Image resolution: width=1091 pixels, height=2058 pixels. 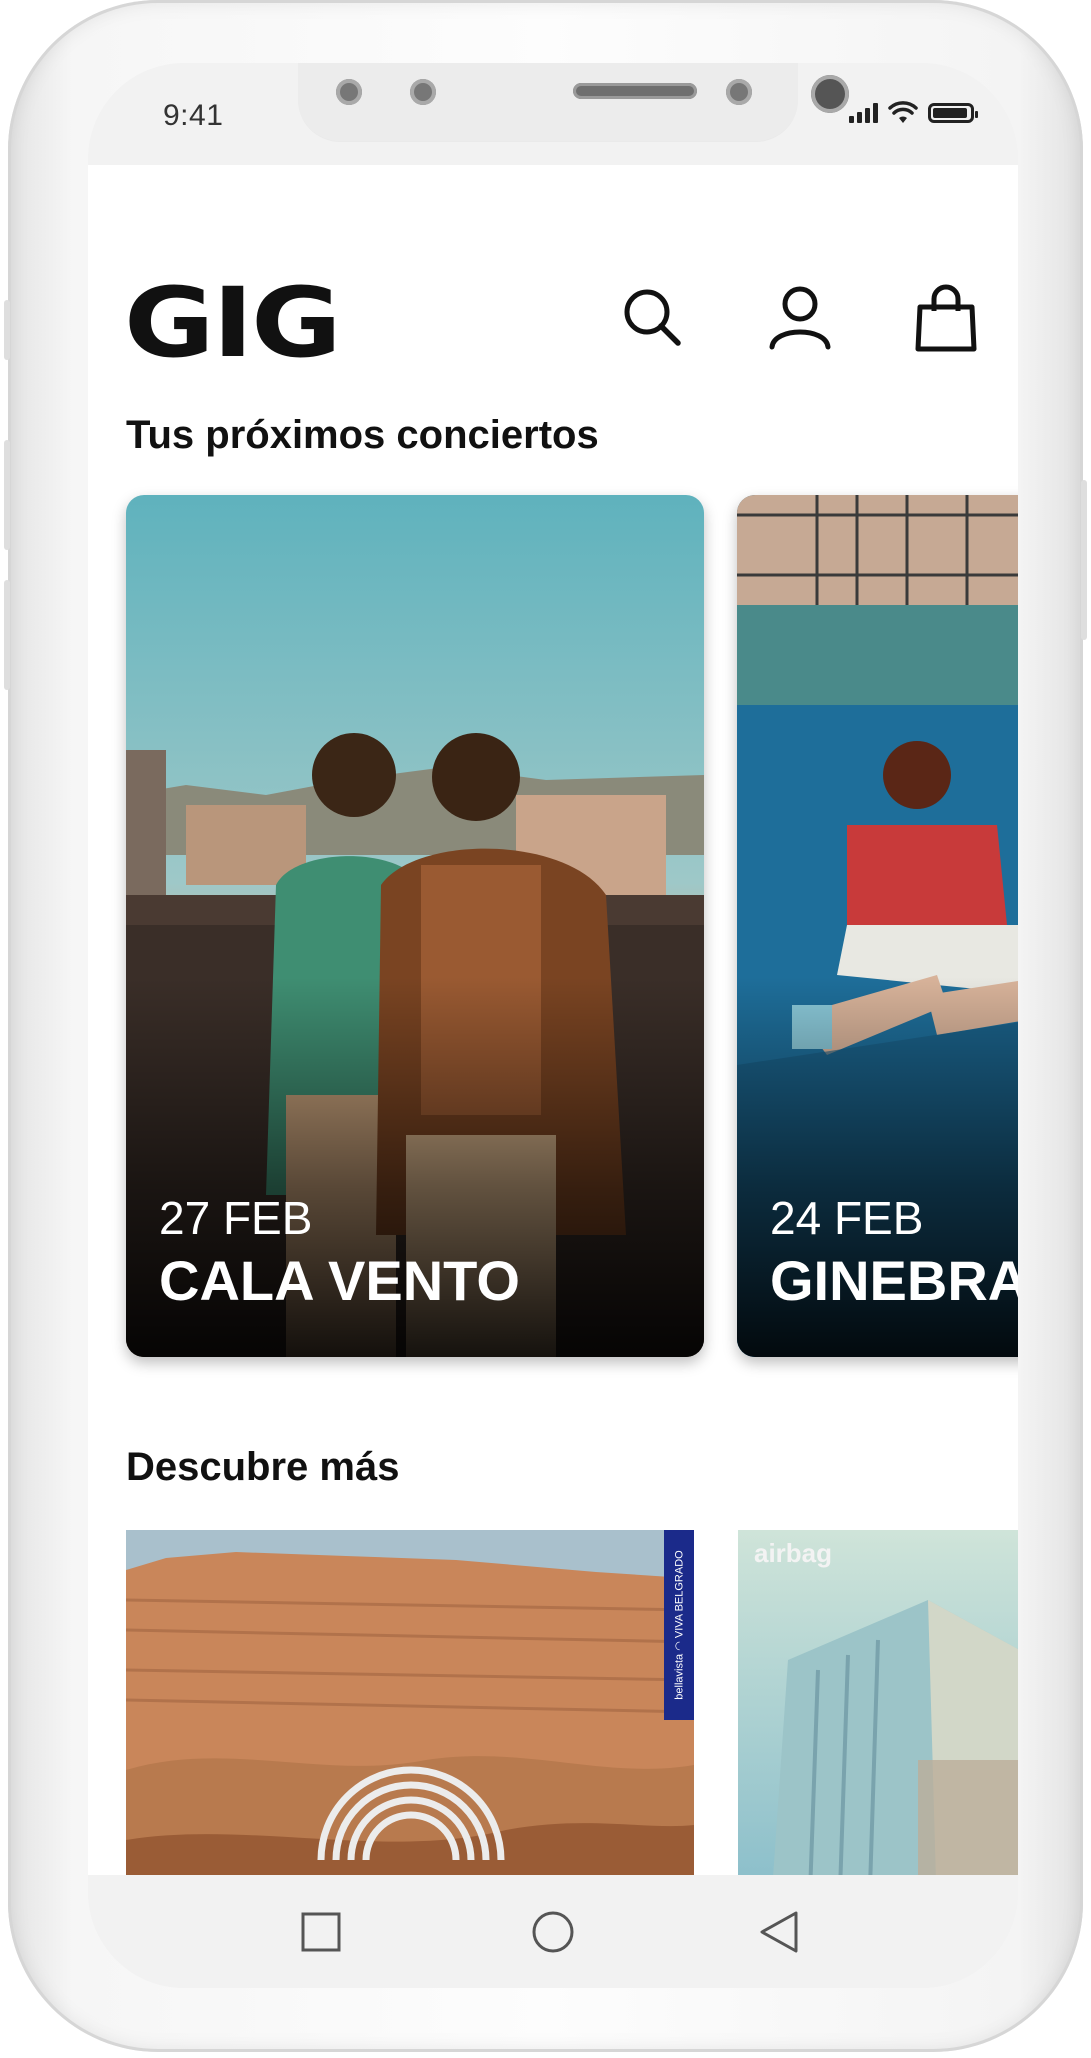 I want to click on battery-icon, so click(x=953, y=113).